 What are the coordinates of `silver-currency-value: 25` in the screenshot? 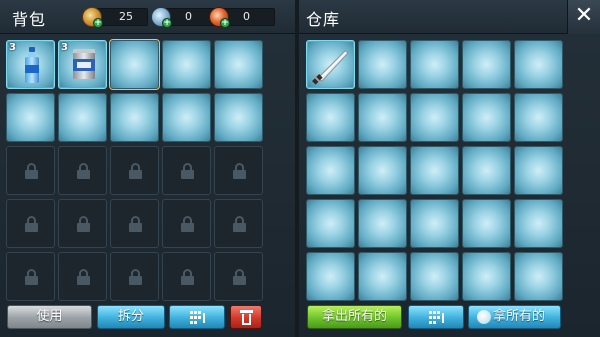 It's located at (126, 16).